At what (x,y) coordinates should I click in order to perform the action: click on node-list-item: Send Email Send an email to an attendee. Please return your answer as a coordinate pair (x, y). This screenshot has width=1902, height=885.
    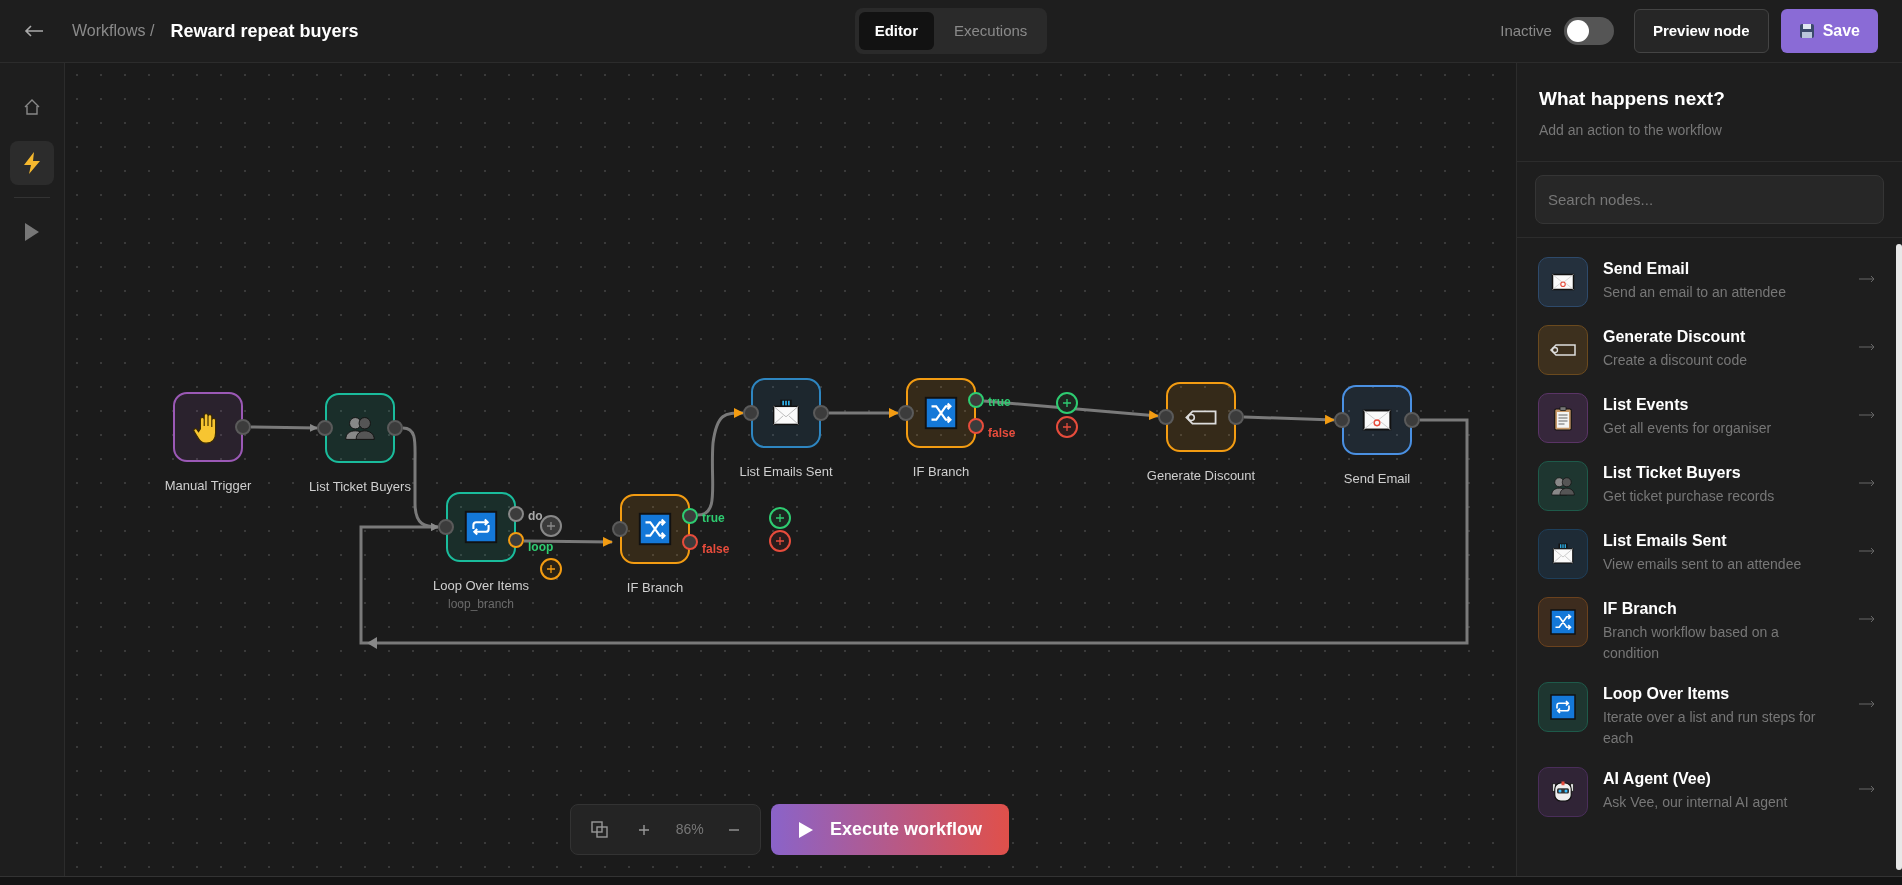
    Looking at the image, I should click on (1706, 281).